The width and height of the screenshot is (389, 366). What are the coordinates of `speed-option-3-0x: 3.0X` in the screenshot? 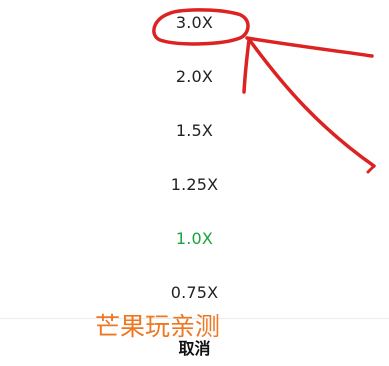 It's located at (194, 22).